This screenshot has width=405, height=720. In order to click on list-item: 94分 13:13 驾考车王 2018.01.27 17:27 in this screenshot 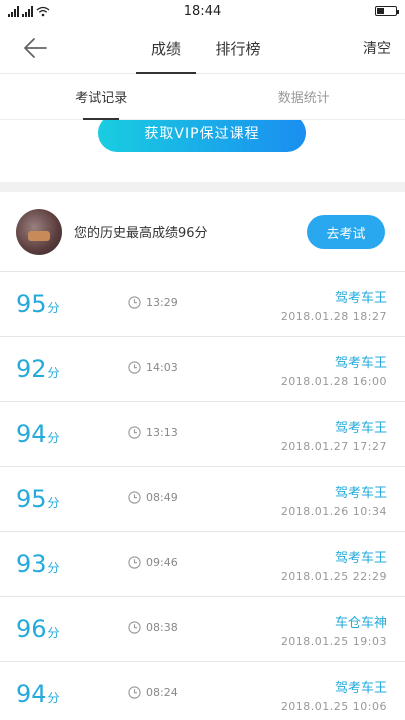, I will do `click(202, 434)`.